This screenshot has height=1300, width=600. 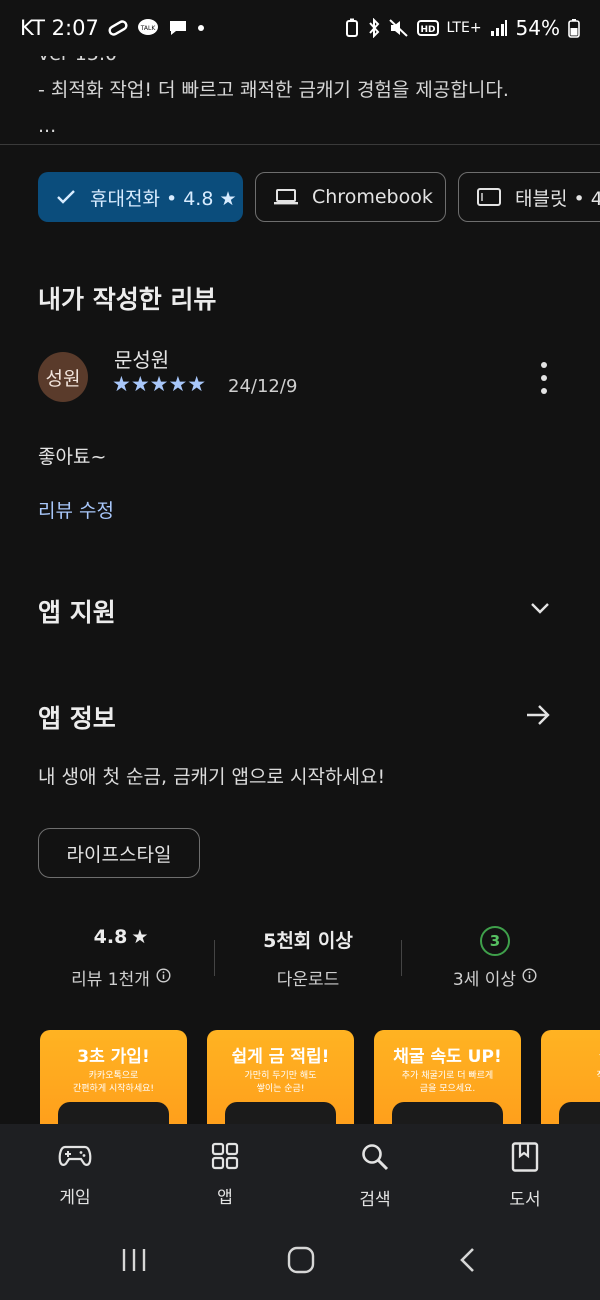 I want to click on arrow-right-icon, so click(x=538, y=717).